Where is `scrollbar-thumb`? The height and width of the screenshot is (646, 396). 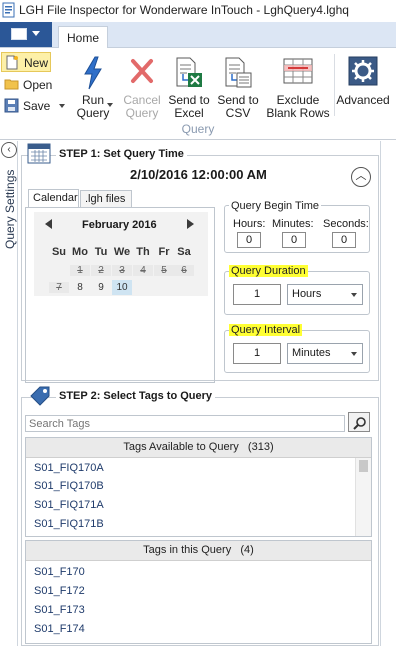 scrollbar-thumb is located at coordinates (363, 466).